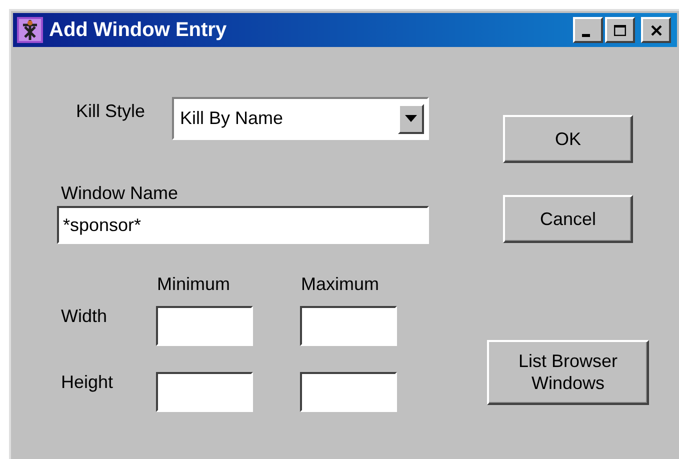  I want to click on app-icon, so click(30, 30).